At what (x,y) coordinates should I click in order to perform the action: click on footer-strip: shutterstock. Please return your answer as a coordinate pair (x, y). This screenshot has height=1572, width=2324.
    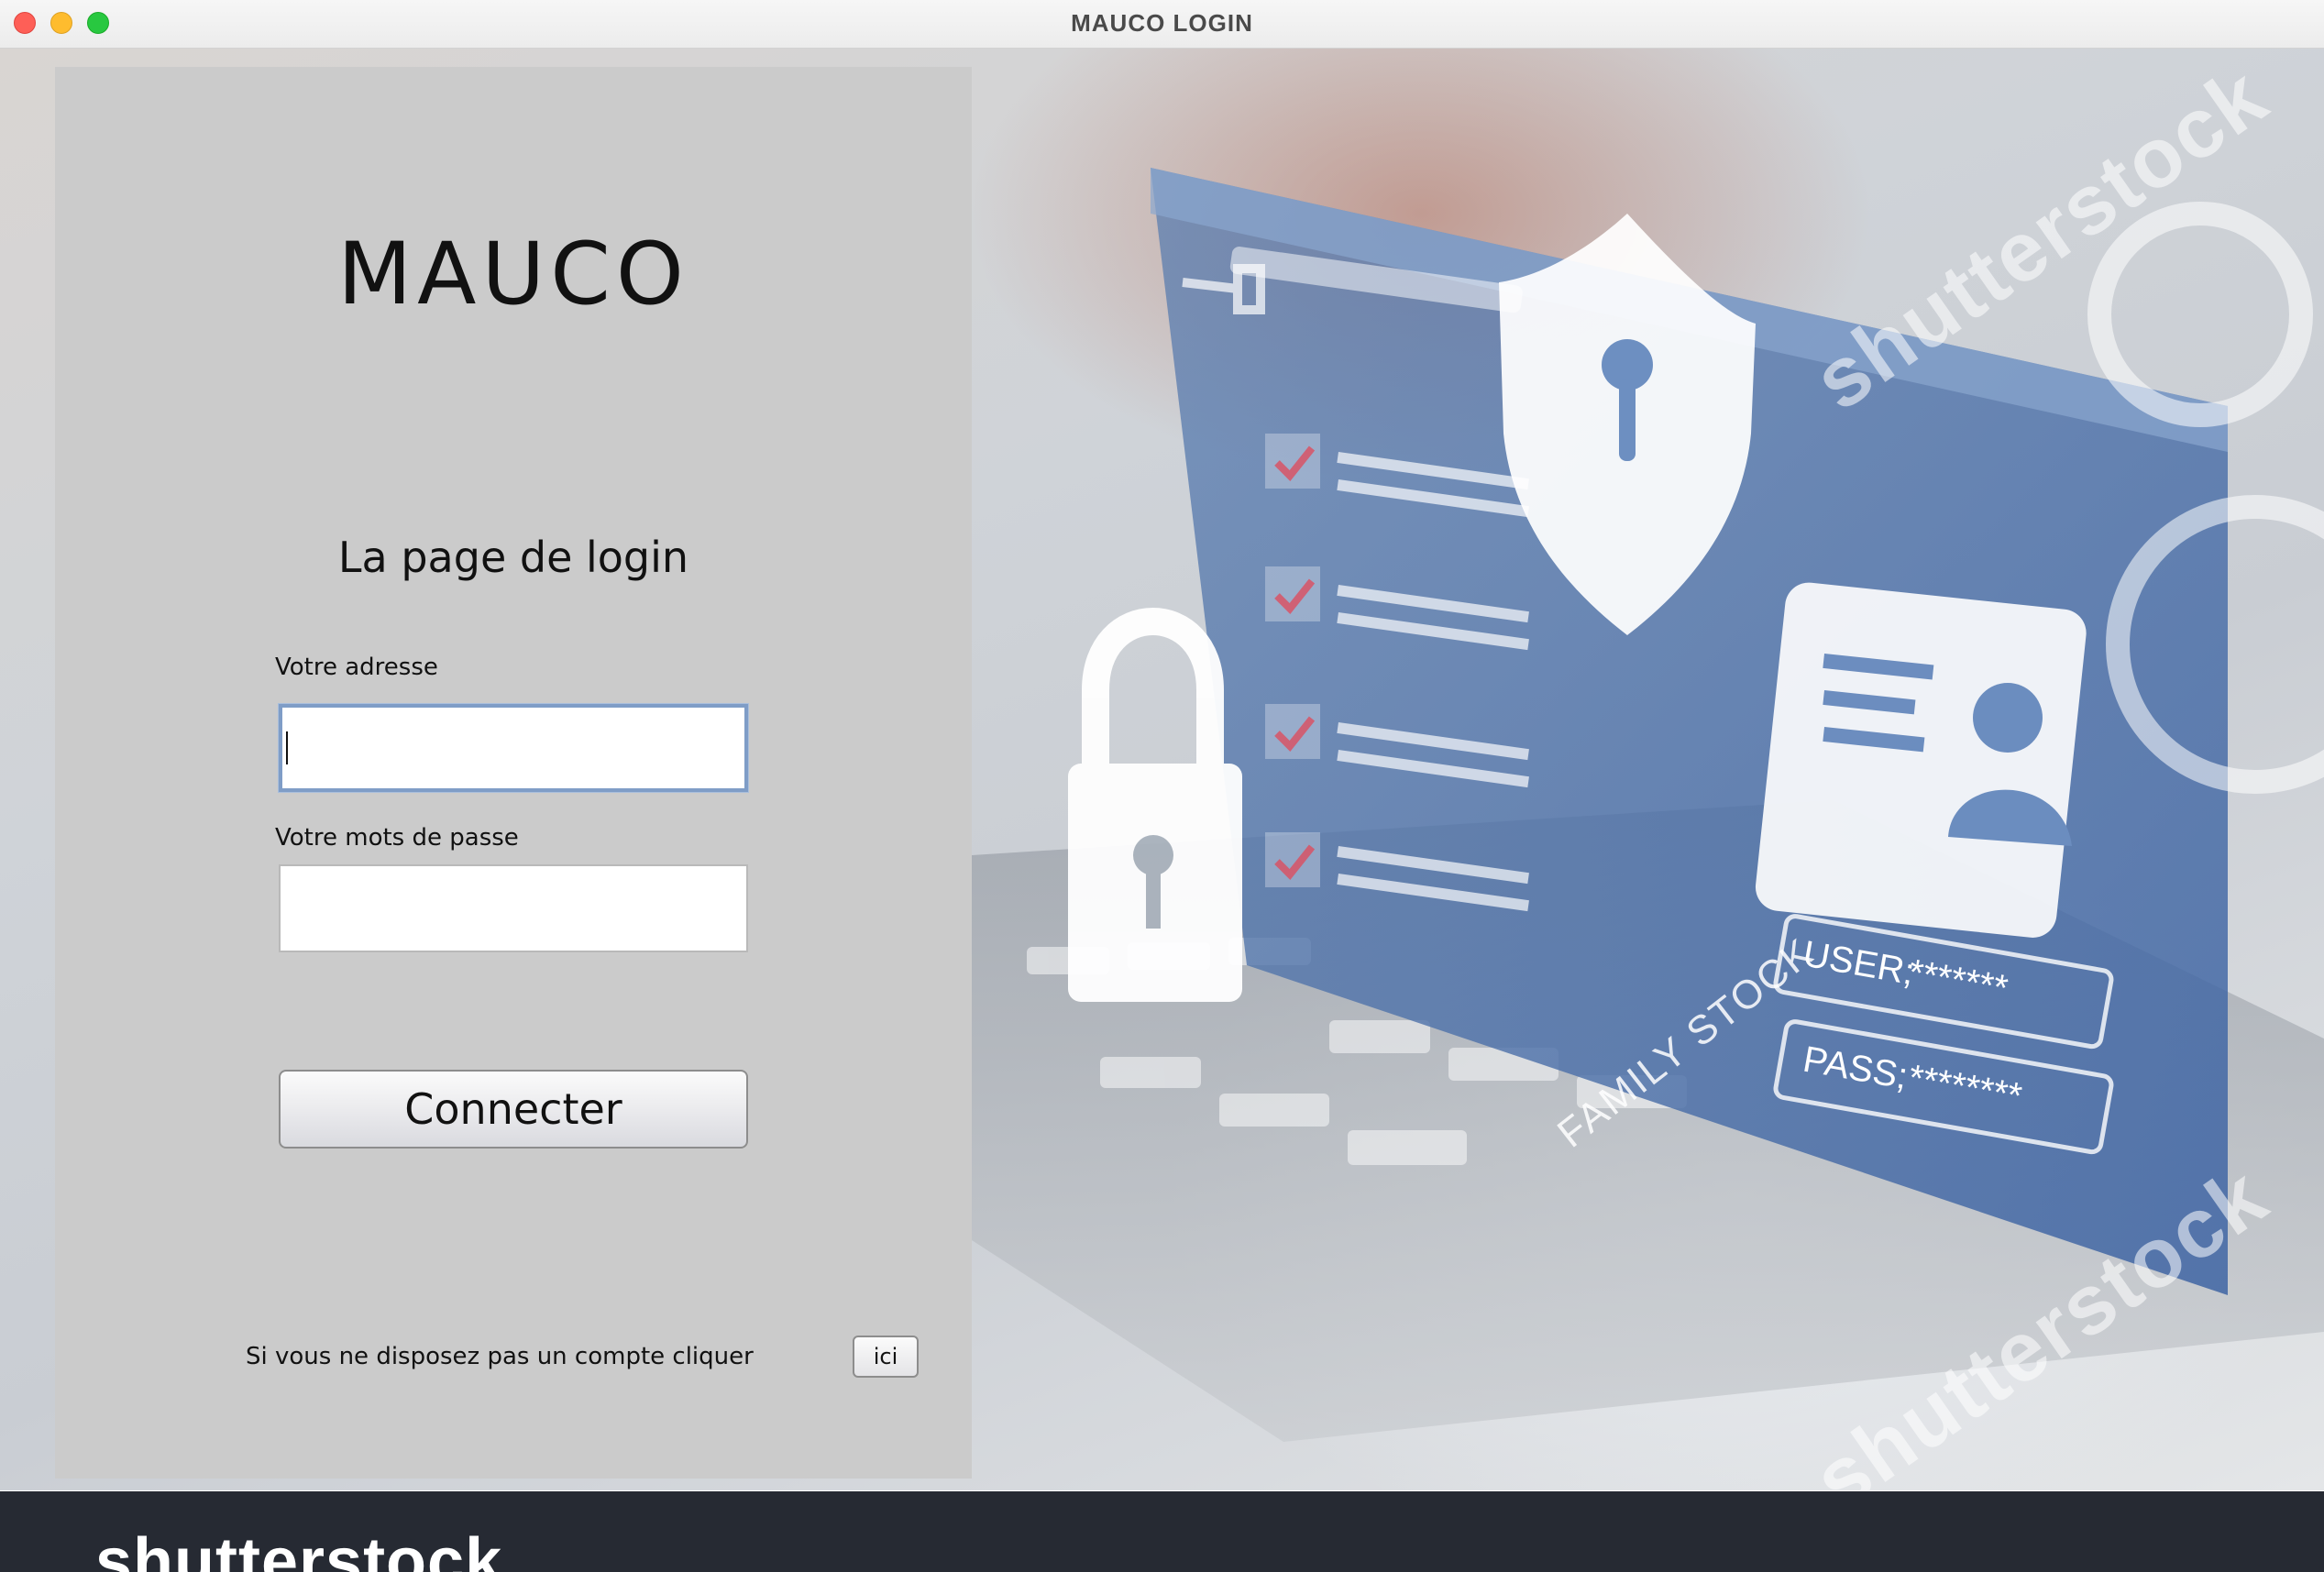
    Looking at the image, I should click on (1162, 1531).